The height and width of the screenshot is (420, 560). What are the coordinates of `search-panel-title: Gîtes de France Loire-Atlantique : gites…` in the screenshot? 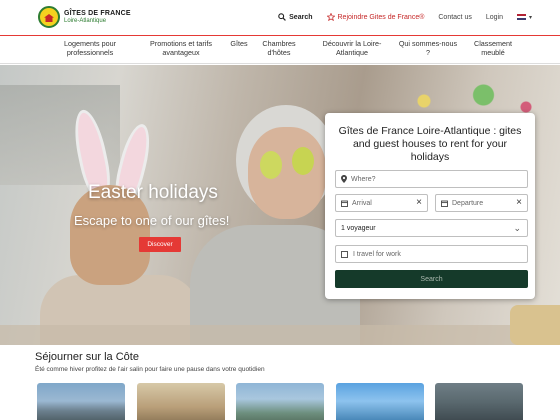 It's located at (430, 144).